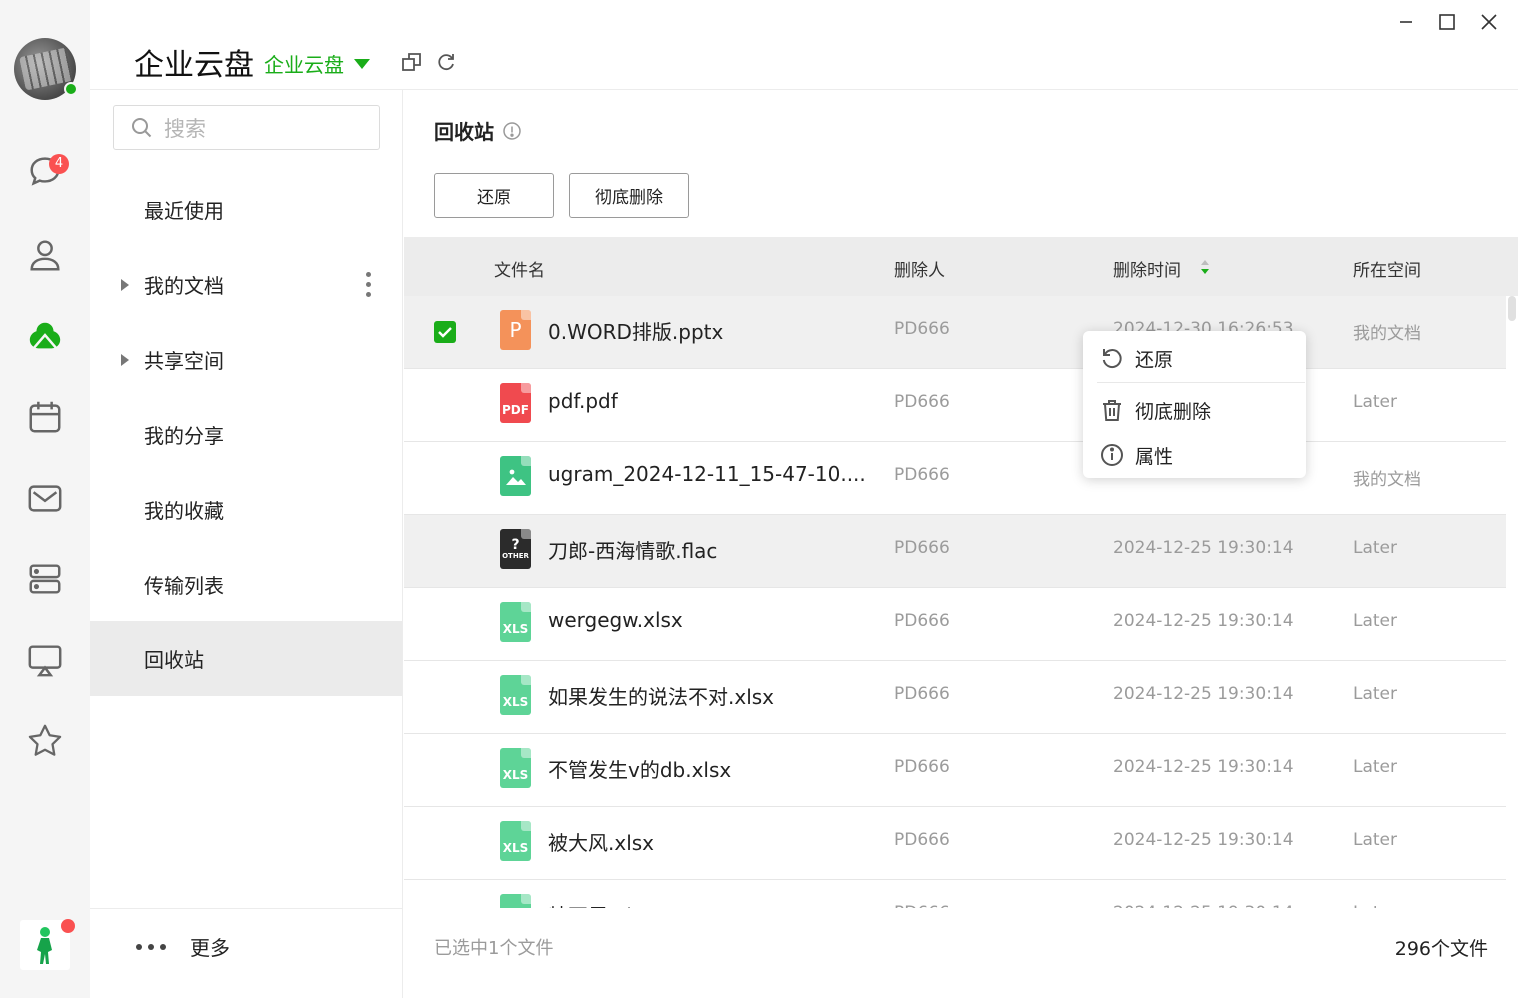 Image resolution: width=1518 pixels, height=998 pixels. I want to click on nav-item-transfers: 传输列表, so click(246, 584).